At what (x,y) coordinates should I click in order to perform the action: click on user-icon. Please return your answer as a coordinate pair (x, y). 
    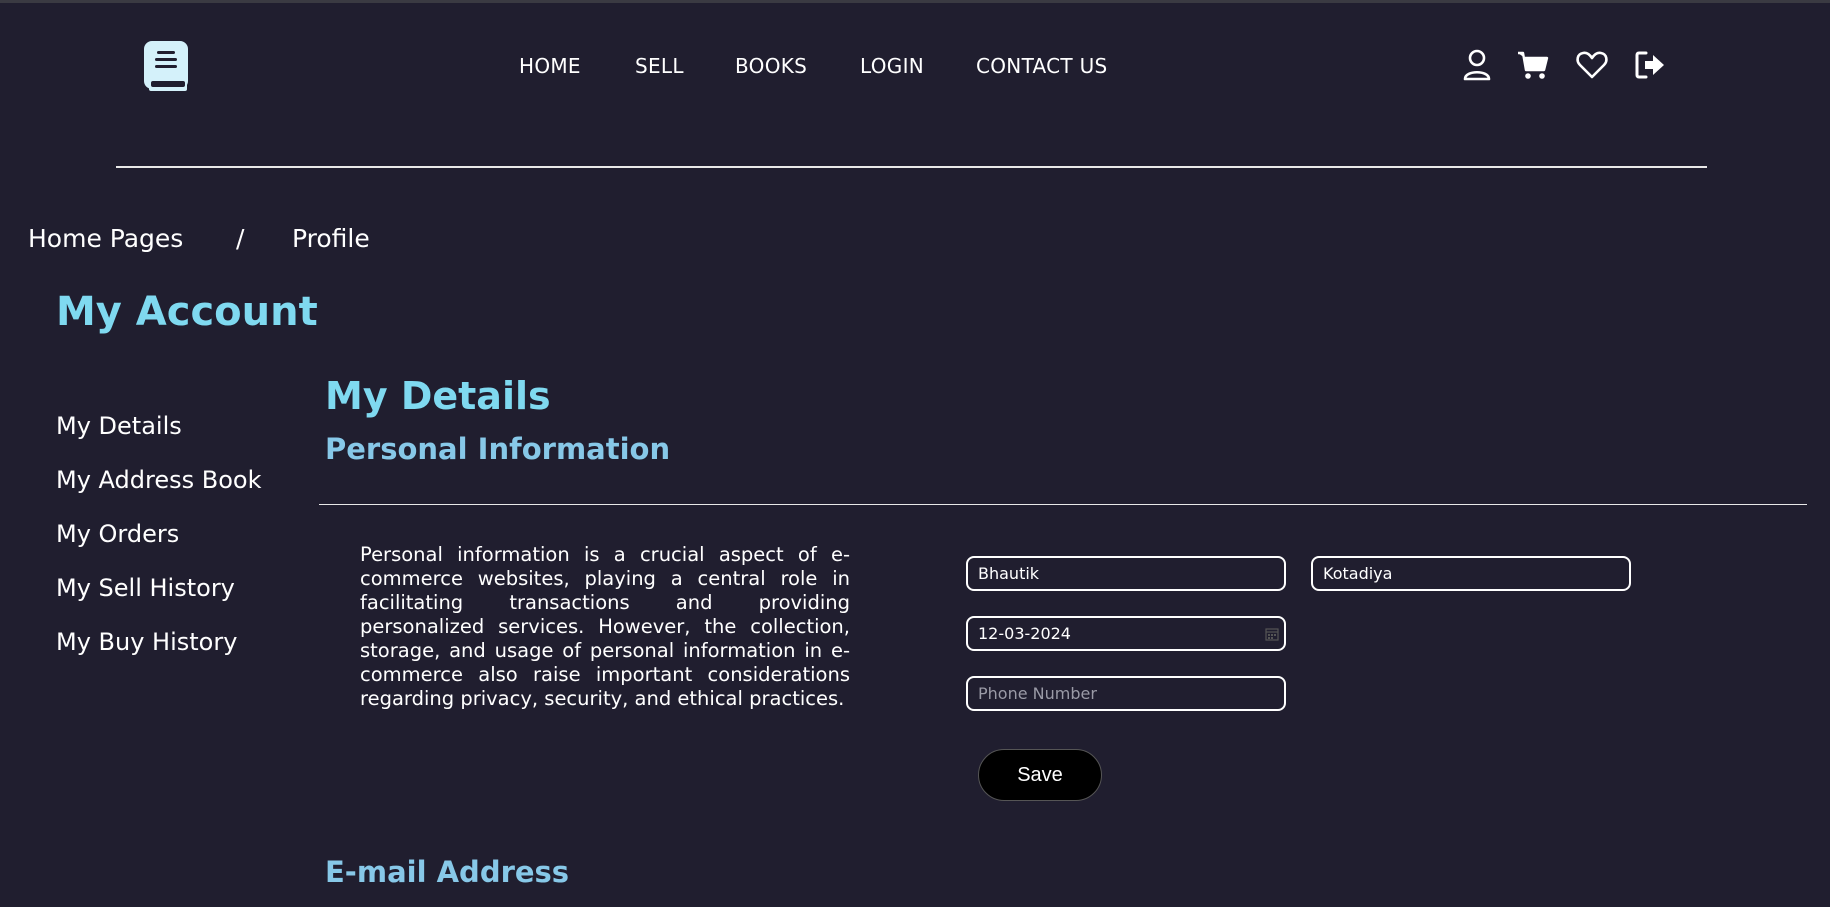
    Looking at the image, I should click on (1477, 65).